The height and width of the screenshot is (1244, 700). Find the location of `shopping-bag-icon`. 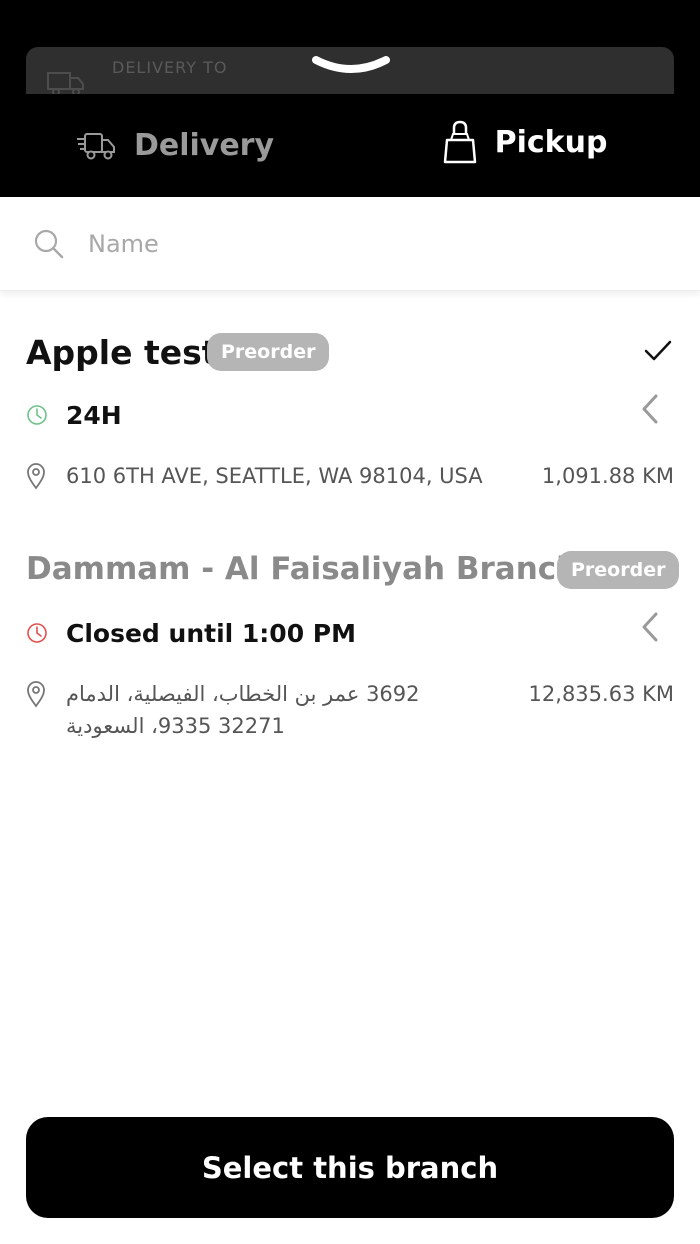

shopping-bag-icon is located at coordinates (459, 142).